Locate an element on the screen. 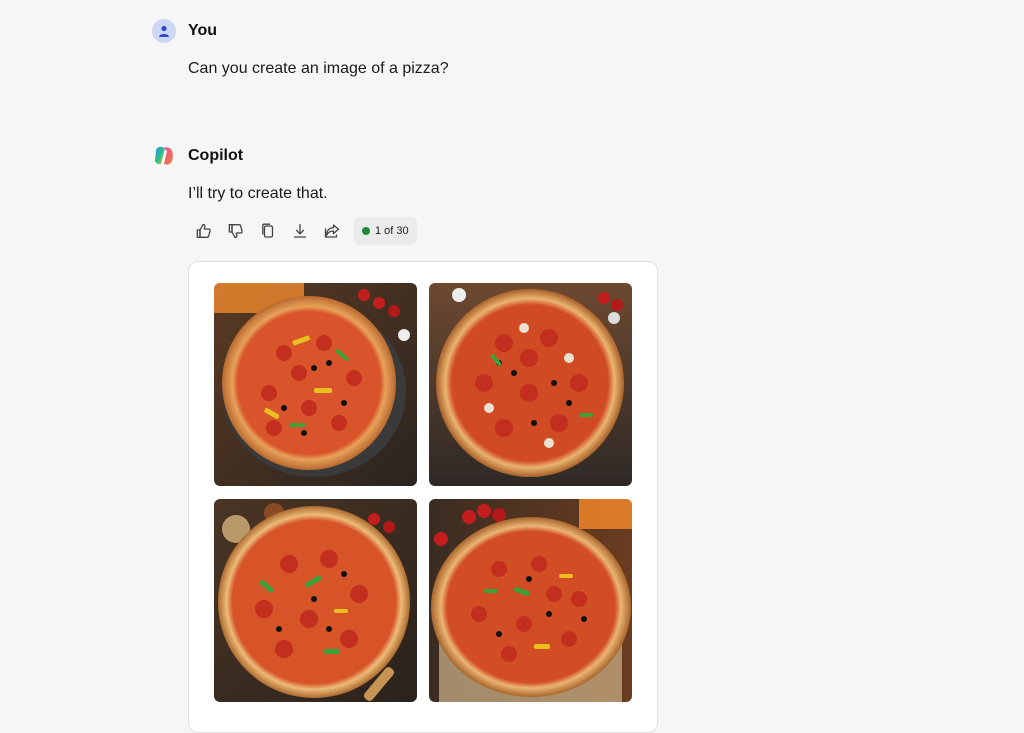 The image size is (1024, 733). user-icon is located at coordinates (164, 31).